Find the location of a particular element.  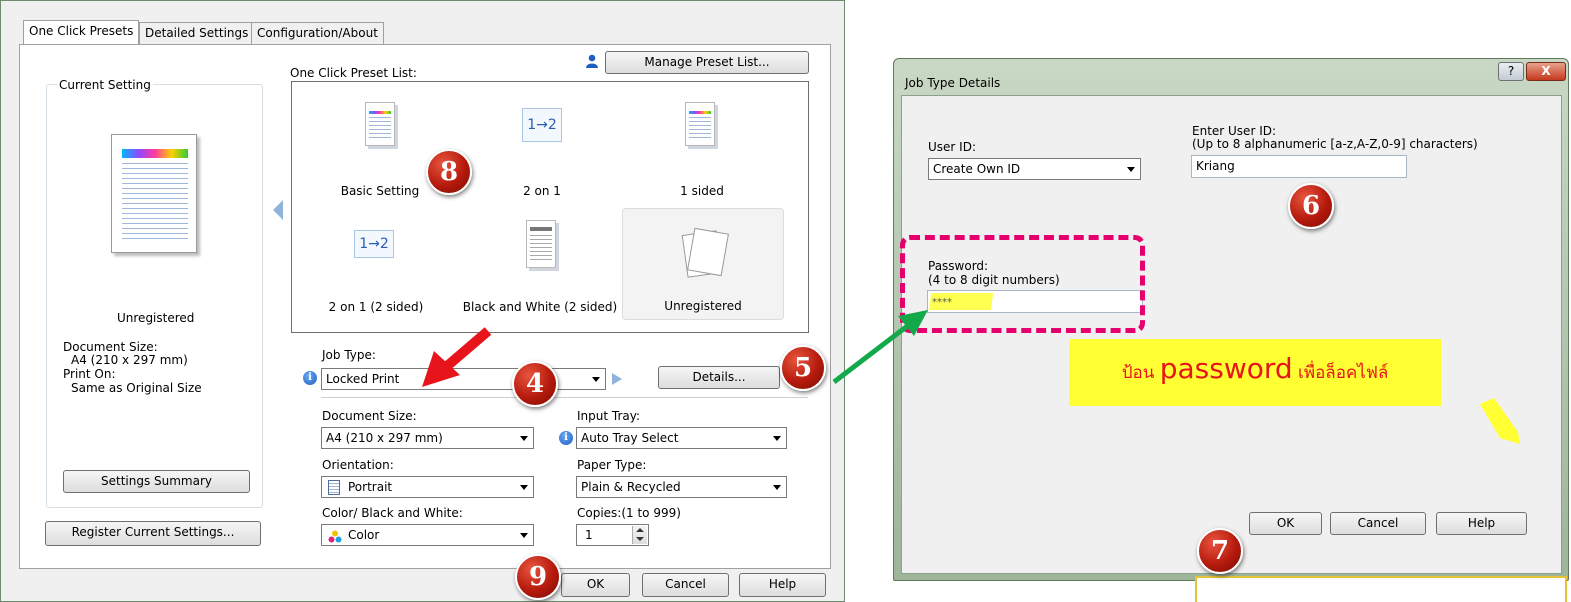

print-on-summary-label: Print On: is located at coordinates (89, 374).